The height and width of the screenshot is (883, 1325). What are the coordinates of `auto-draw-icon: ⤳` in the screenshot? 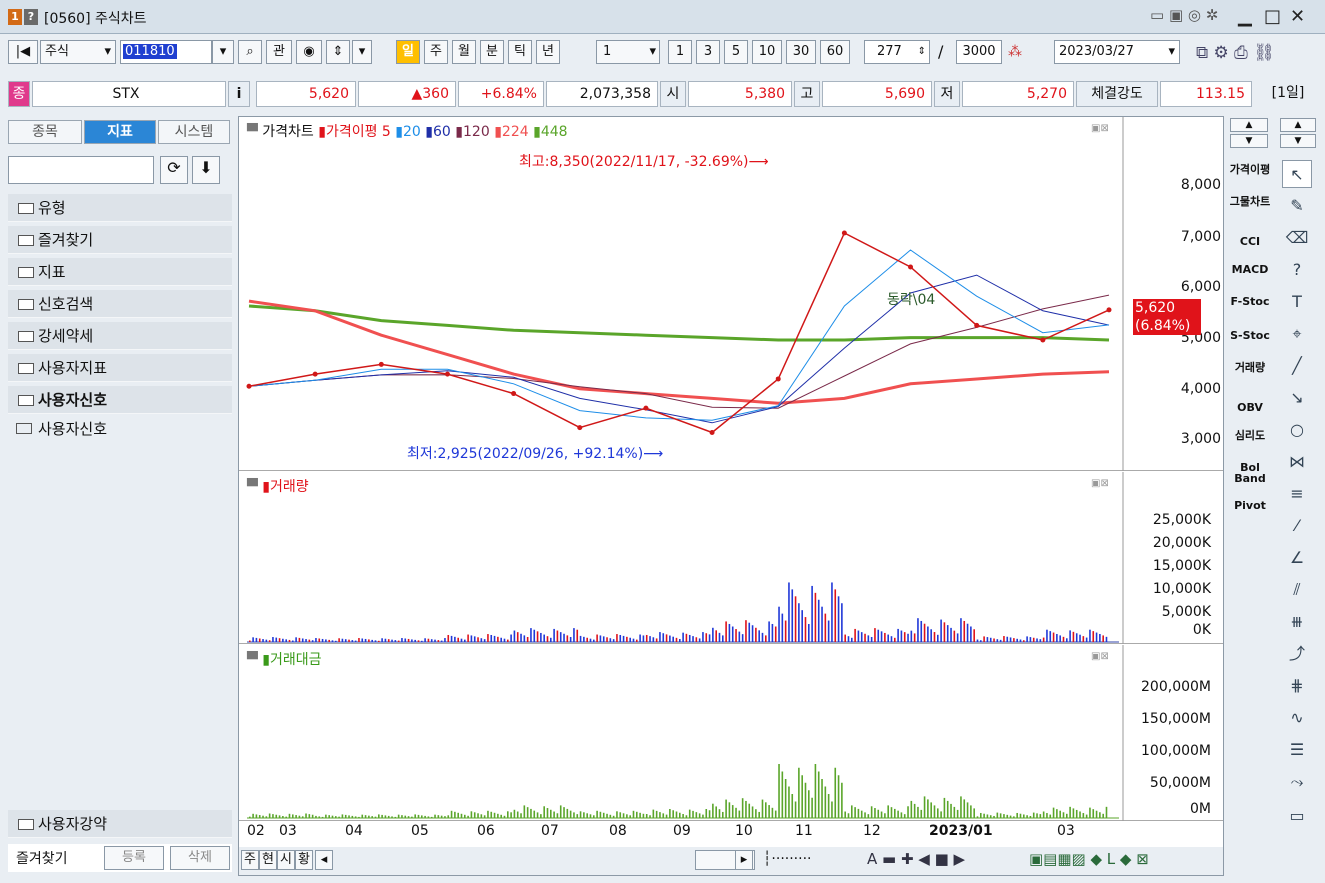 It's located at (1297, 782).